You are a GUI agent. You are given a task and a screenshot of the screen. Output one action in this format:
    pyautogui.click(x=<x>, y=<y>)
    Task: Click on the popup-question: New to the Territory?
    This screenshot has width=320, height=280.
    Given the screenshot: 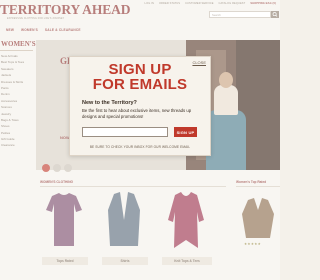 What is the action you would take?
    pyautogui.click(x=109, y=103)
    